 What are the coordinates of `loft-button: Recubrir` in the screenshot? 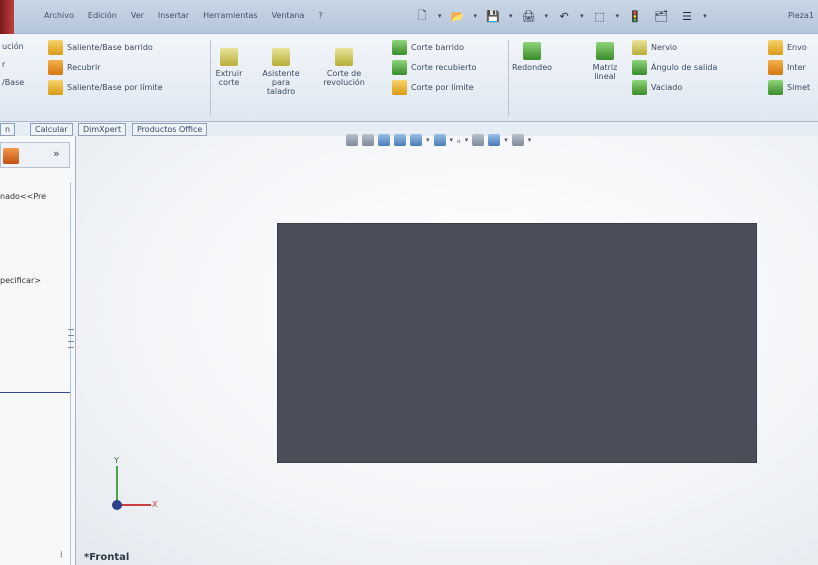 It's located at (74, 67).